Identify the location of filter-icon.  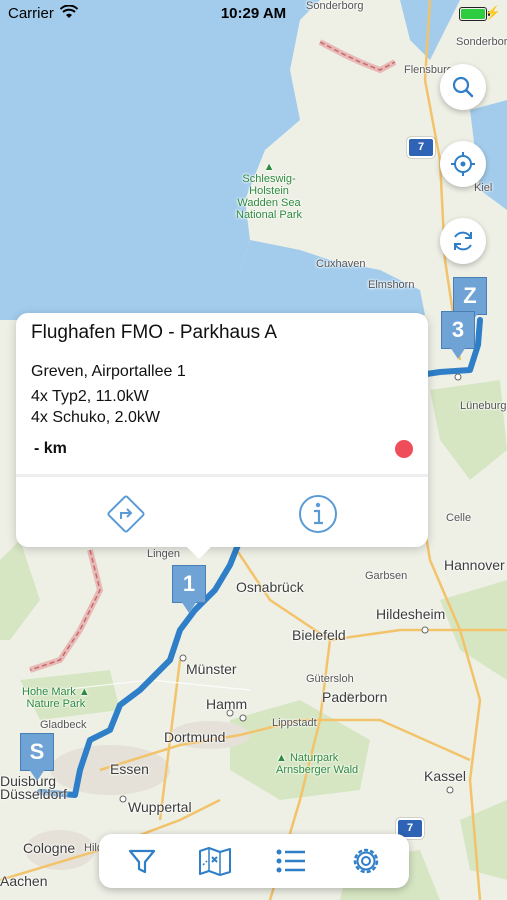
(142, 861).